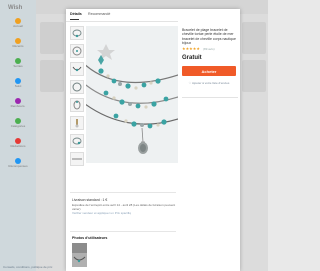 The height and width of the screenshot is (271, 320). I want to click on user-photo, so click(79, 255).